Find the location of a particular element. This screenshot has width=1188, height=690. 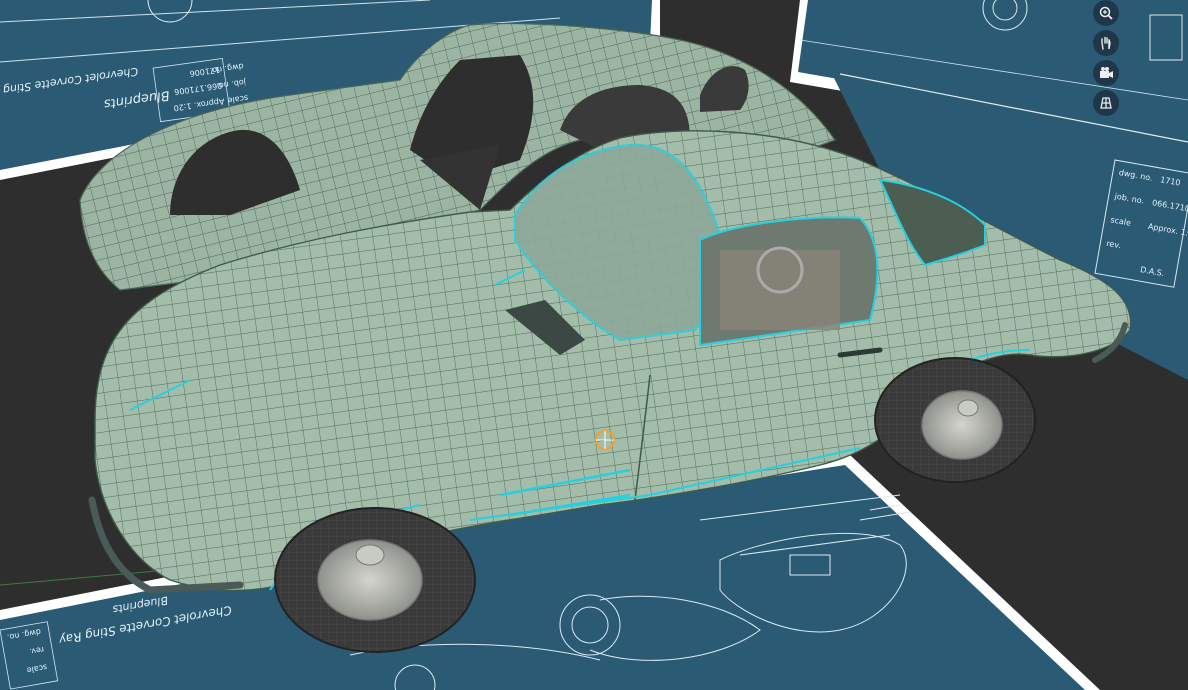

perspective-toggle-button is located at coordinates (1106, 103).